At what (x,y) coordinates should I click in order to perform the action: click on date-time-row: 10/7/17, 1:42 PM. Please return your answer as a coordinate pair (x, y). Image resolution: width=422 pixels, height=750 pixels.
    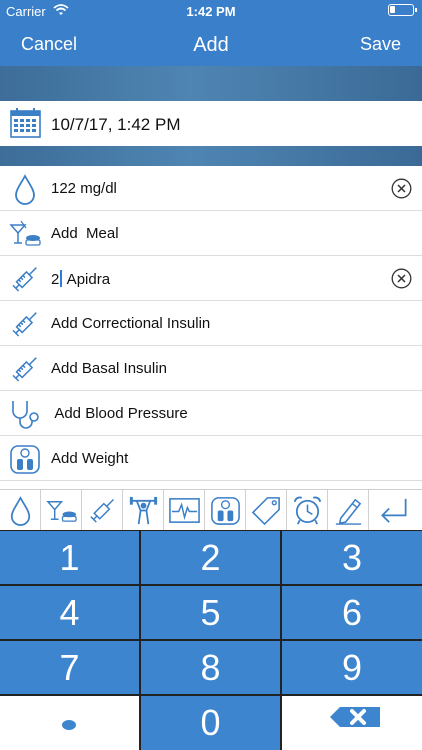
    Looking at the image, I should click on (211, 123).